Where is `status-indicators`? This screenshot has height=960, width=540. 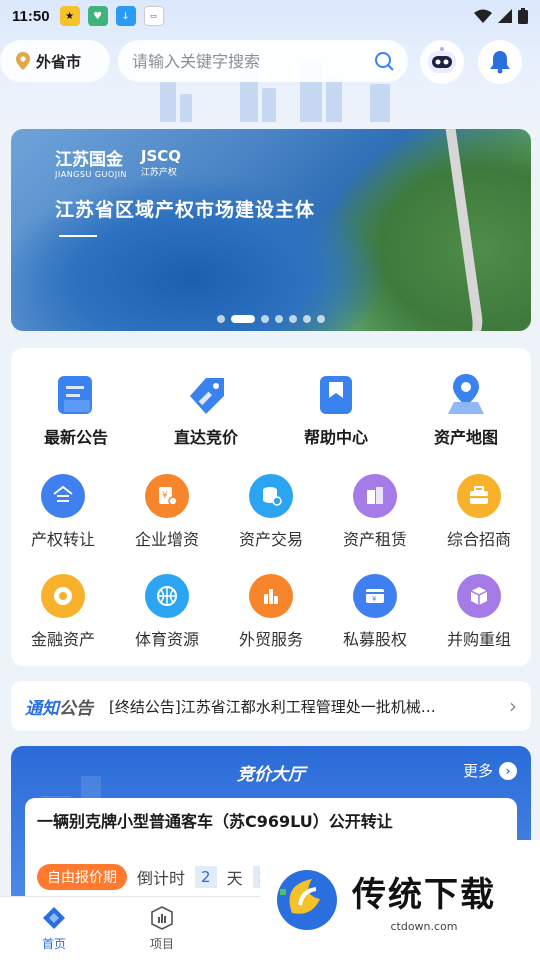
status-indicators is located at coordinates (501, 16).